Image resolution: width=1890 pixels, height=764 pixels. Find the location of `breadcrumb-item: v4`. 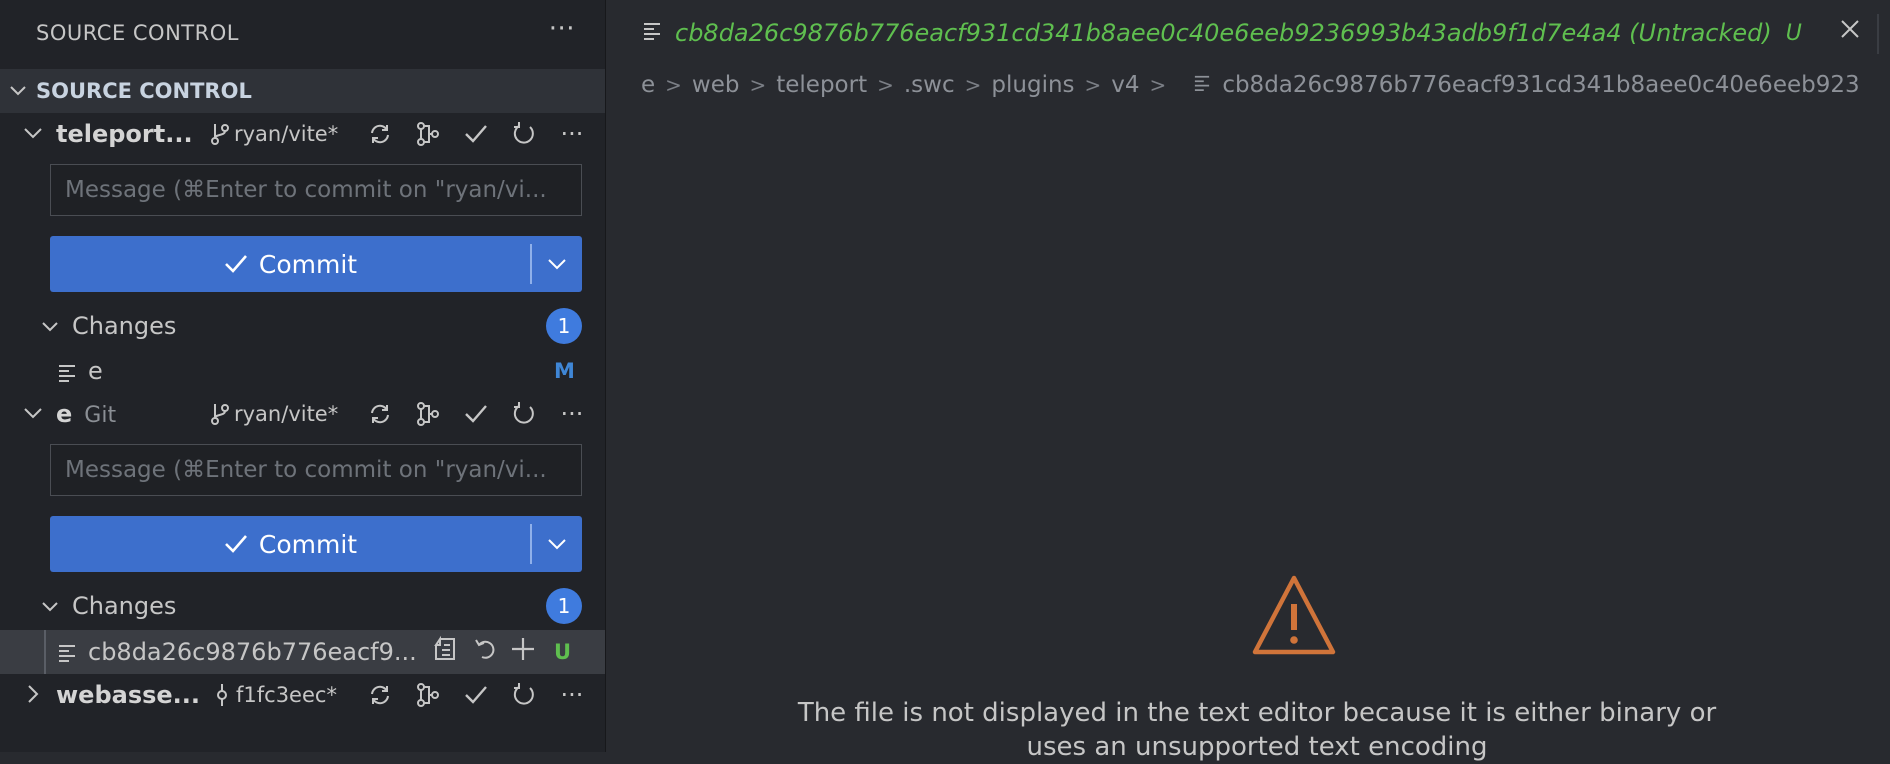

breadcrumb-item: v4 is located at coordinates (1125, 85).